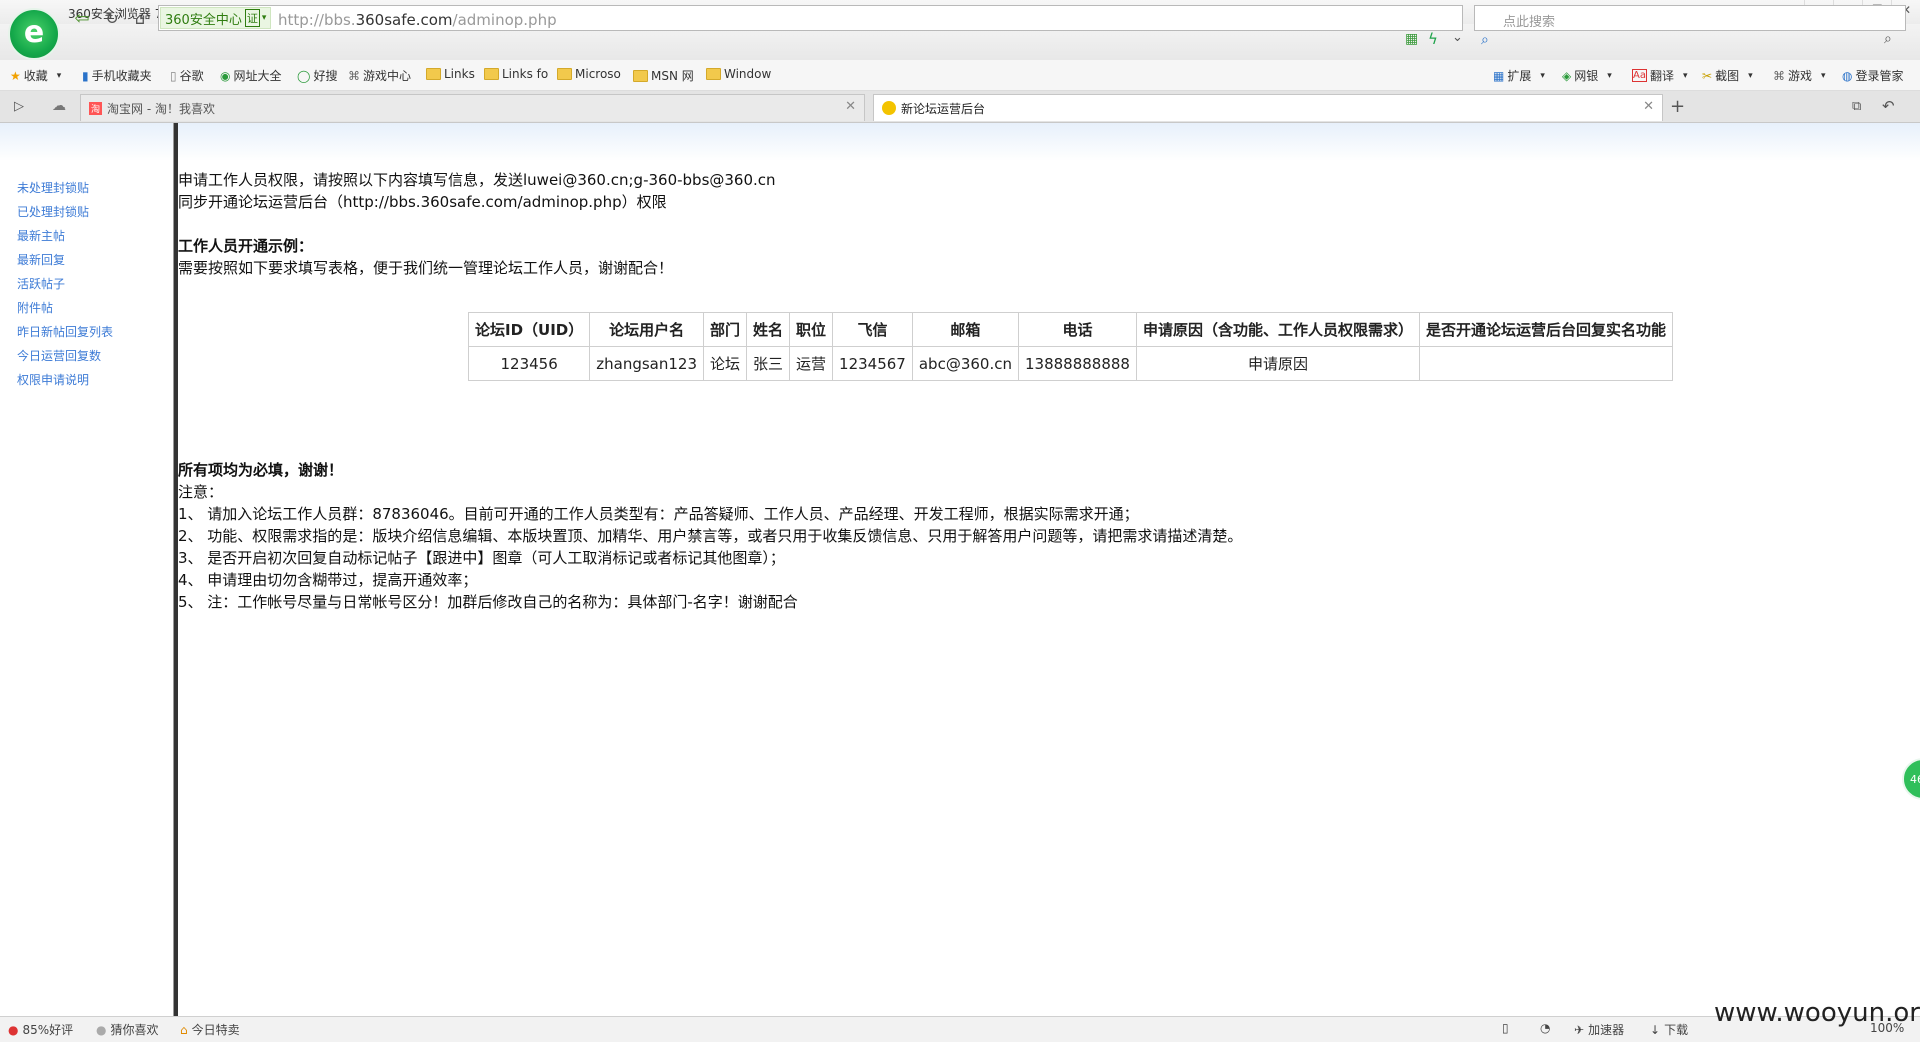  Describe the element at coordinates (1077, 363) in the screenshot. I see `cell-phone: 13888888888` at that location.